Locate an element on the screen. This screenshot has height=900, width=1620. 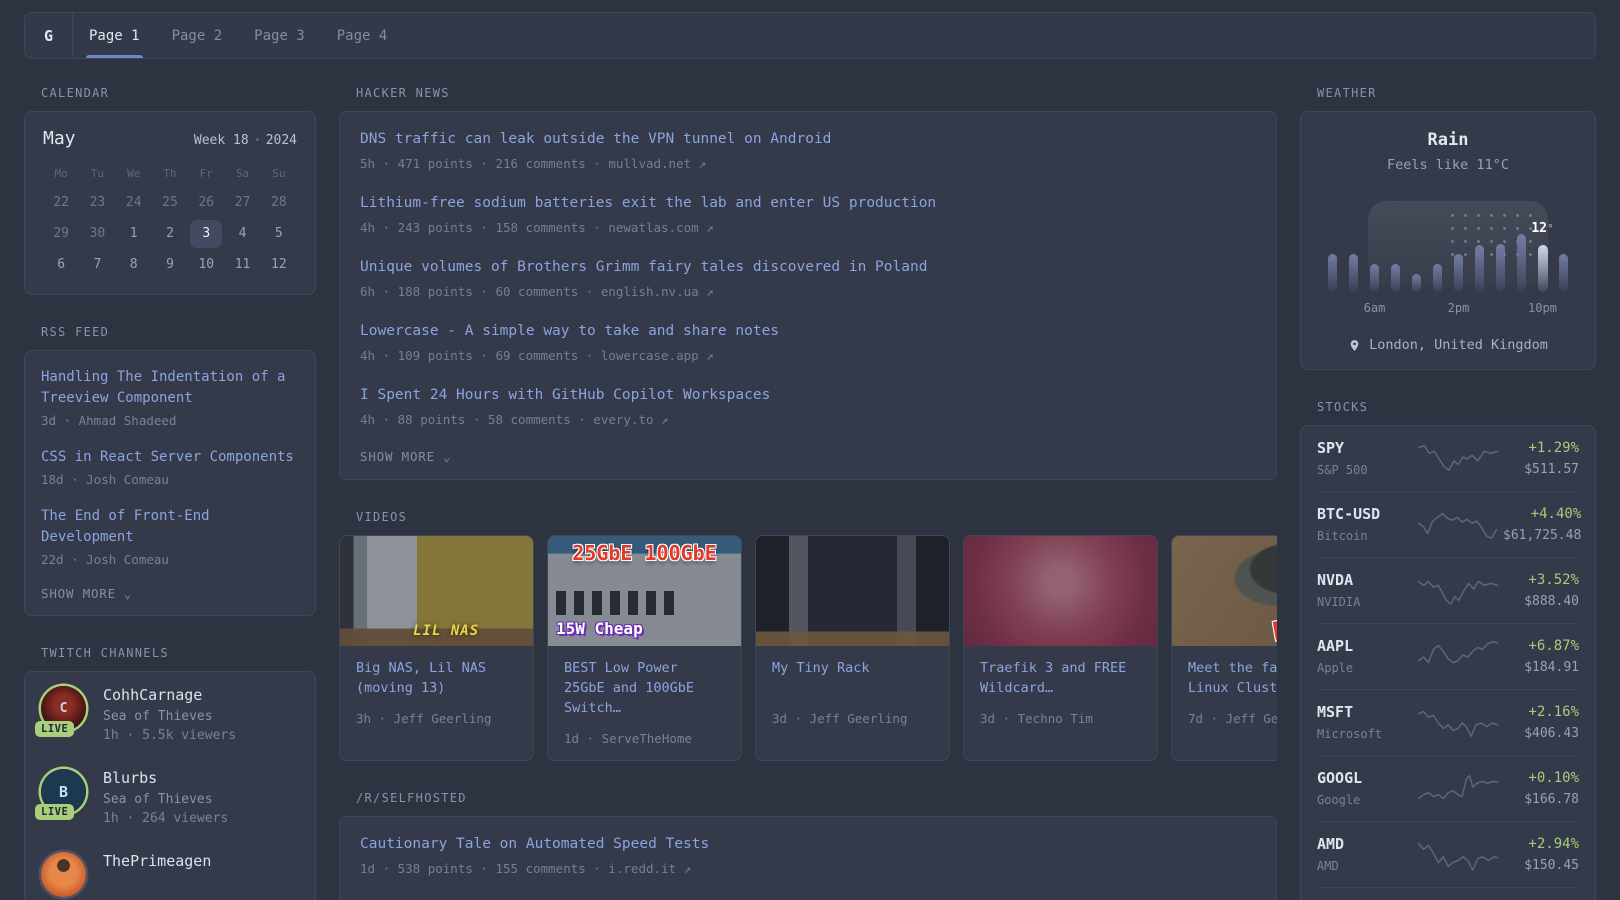
calendar-day: 7 is located at coordinates (97, 264).